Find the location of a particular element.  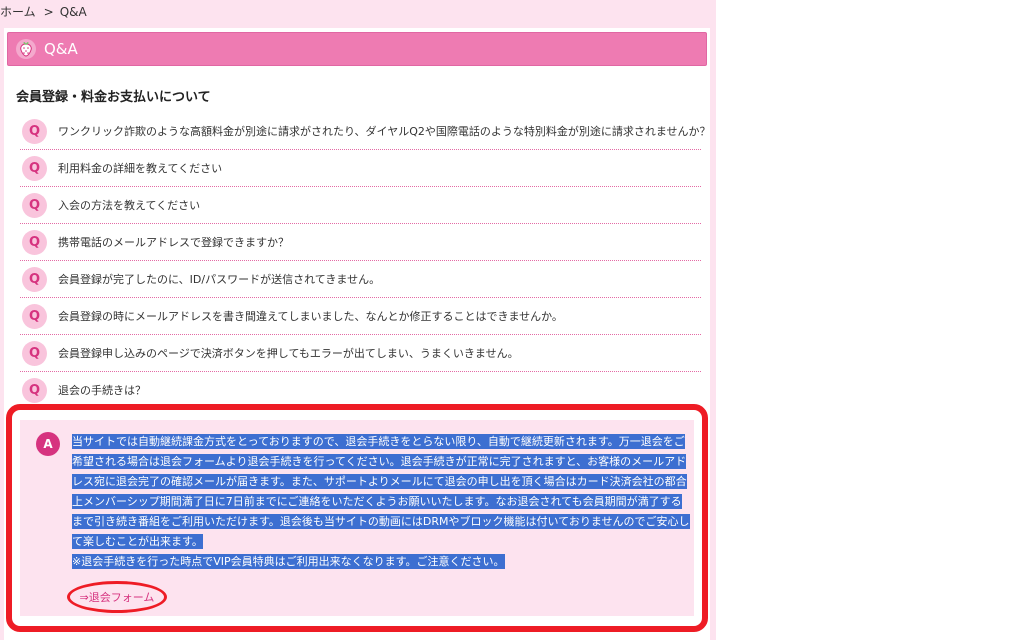

faq-question: Q 会員登録が完了したのに、ID/パスワードが送信されてきません。 is located at coordinates (360, 279).